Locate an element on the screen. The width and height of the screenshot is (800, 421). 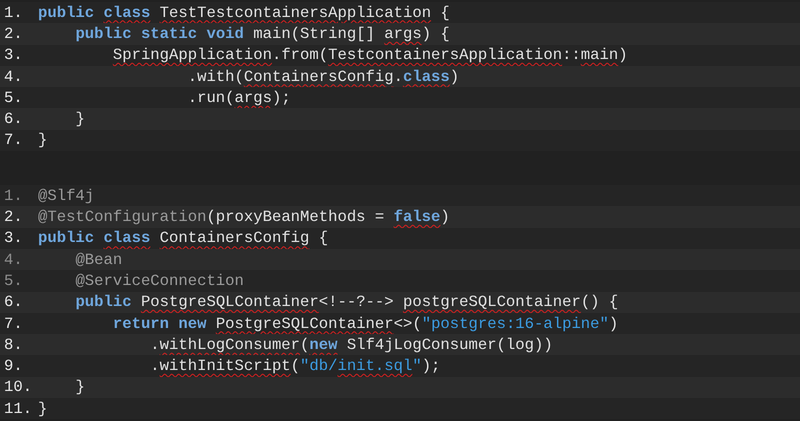
code-line: @TestConfiguration(proxyBeanMethods = false) is located at coordinates (244, 217).